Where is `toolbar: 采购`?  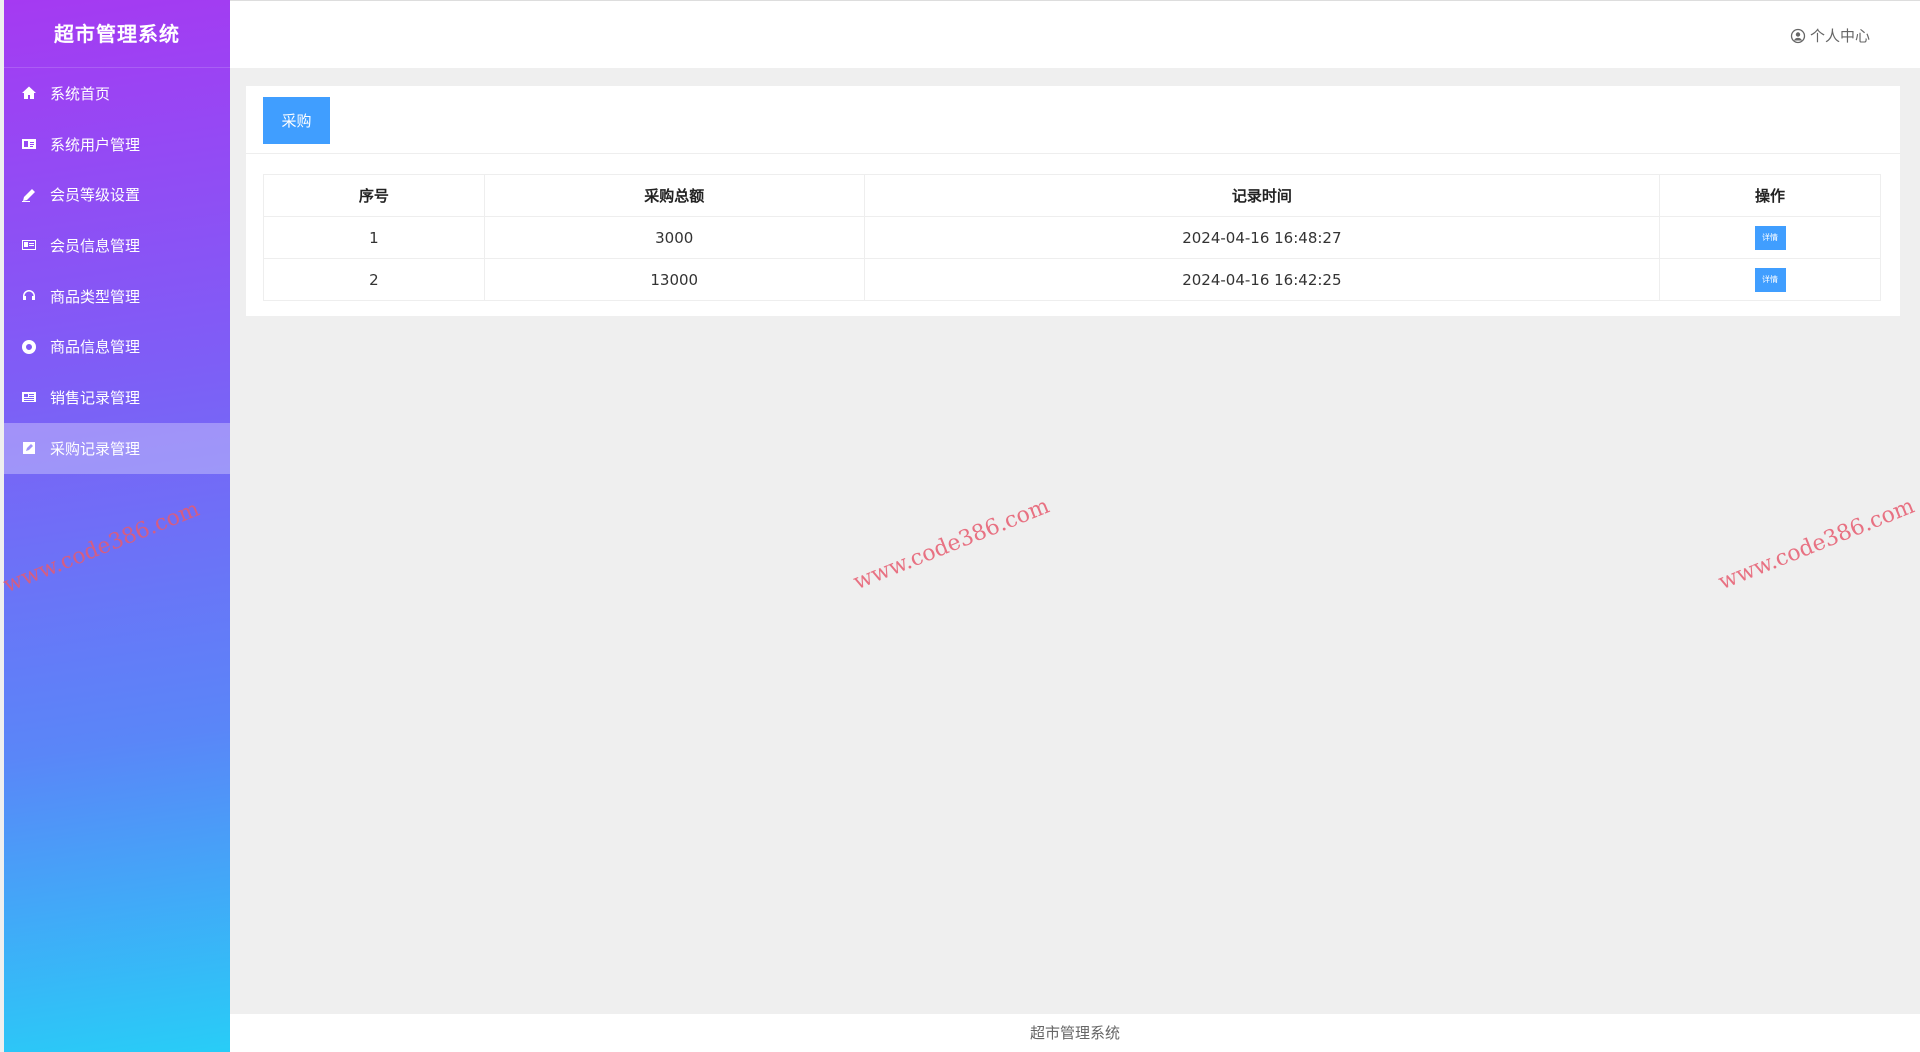 toolbar: 采购 is located at coordinates (1073, 120).